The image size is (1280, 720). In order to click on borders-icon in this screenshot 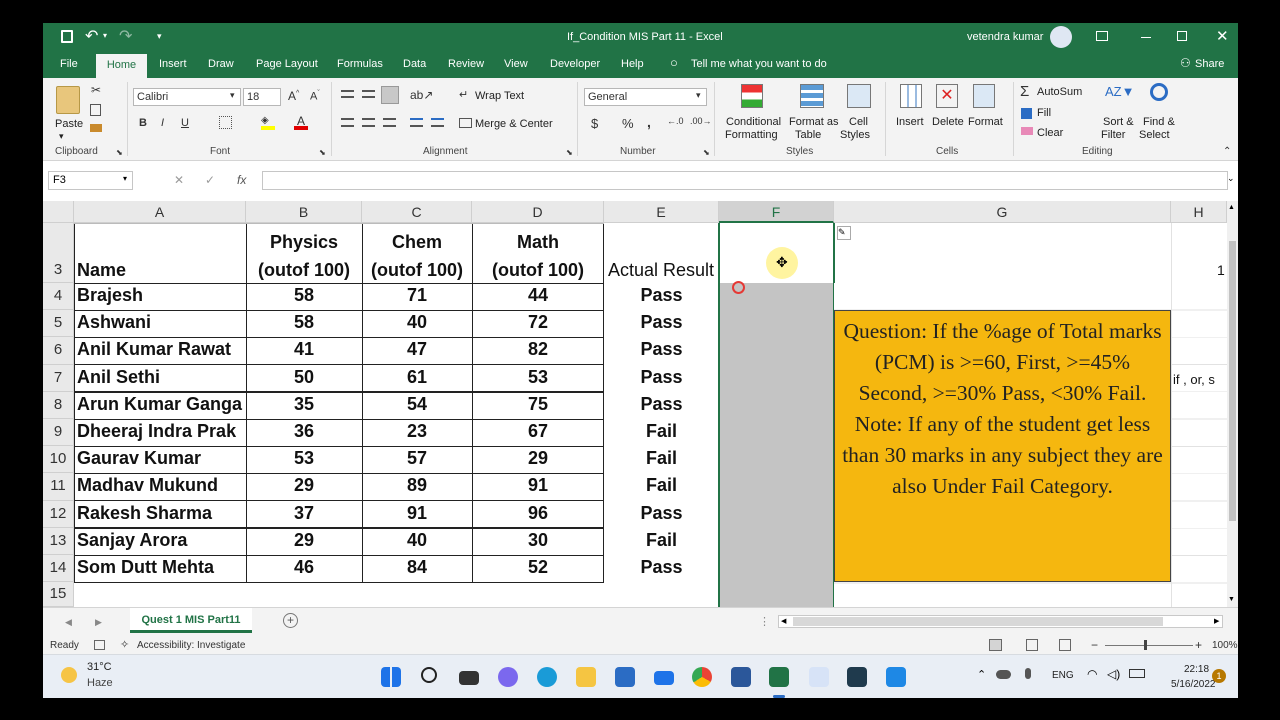, I will do `click(225, 122)`.